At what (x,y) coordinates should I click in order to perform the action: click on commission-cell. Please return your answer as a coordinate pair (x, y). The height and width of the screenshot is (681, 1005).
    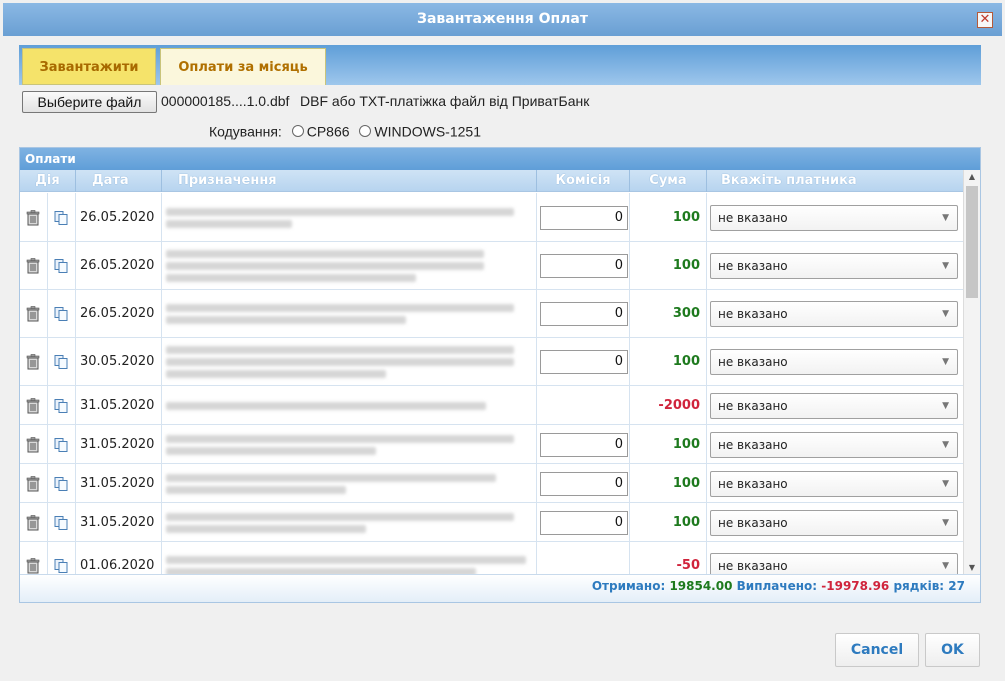
    Looking at the image, I should click on (583, 405).